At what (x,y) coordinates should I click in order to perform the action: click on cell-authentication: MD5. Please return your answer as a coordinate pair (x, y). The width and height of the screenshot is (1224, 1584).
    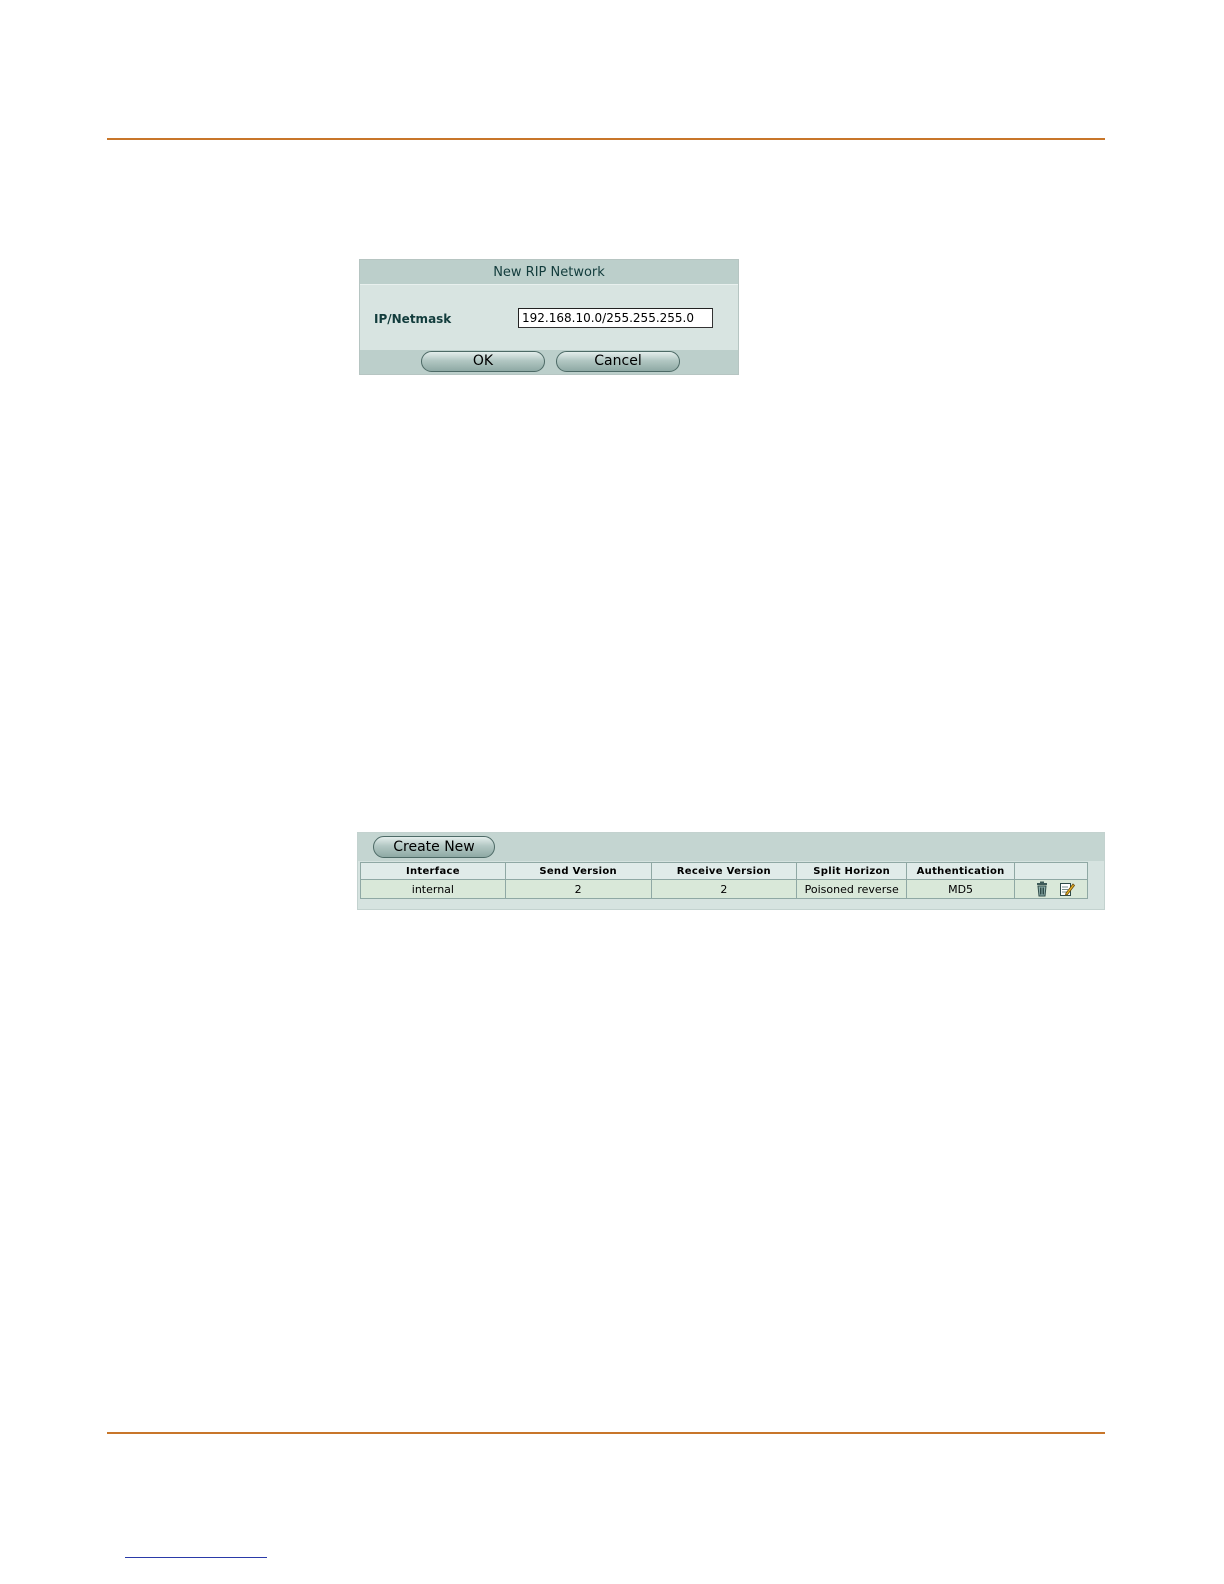
    Looking at the image, I should click on (961, 889).